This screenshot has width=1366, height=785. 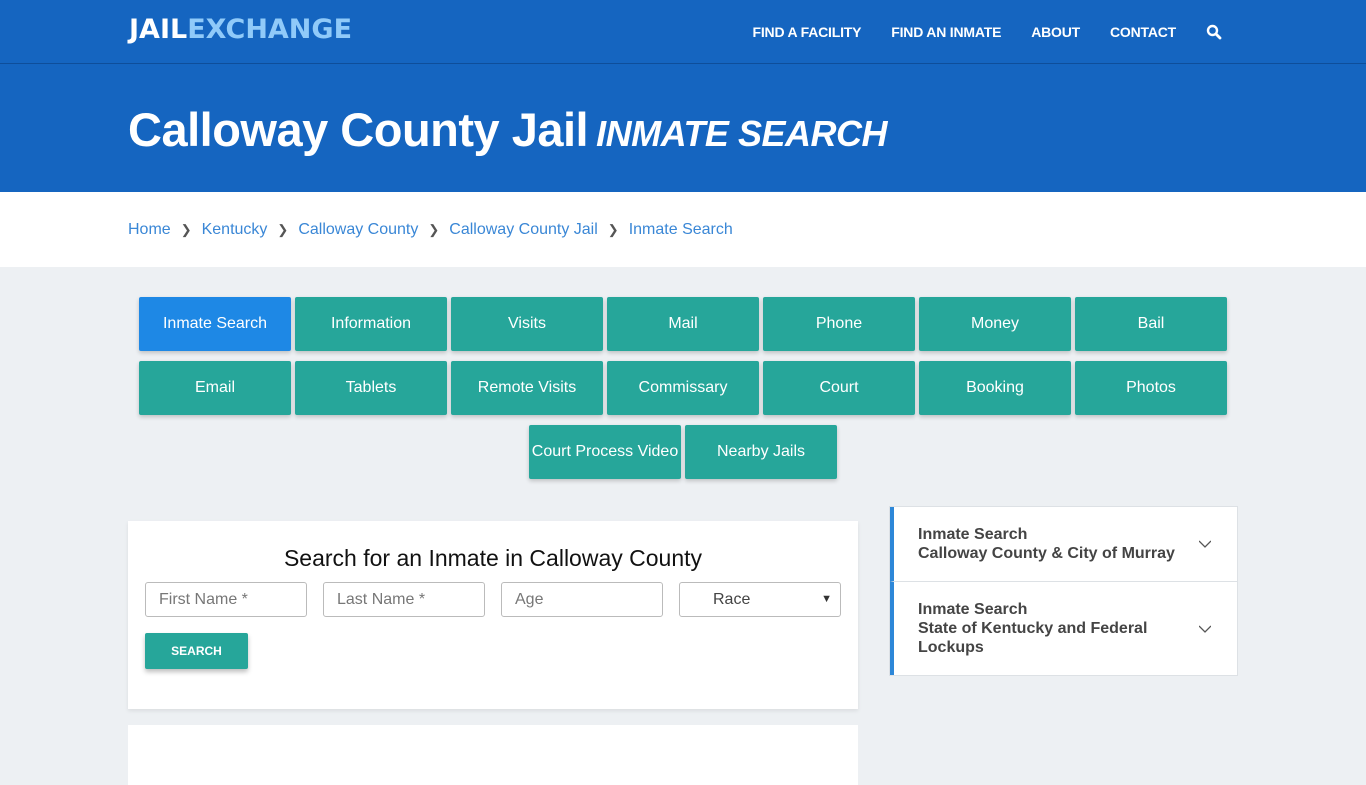 I want to click on nav-find-facility: FIND A FACILITY, so click(x=807, y=32).